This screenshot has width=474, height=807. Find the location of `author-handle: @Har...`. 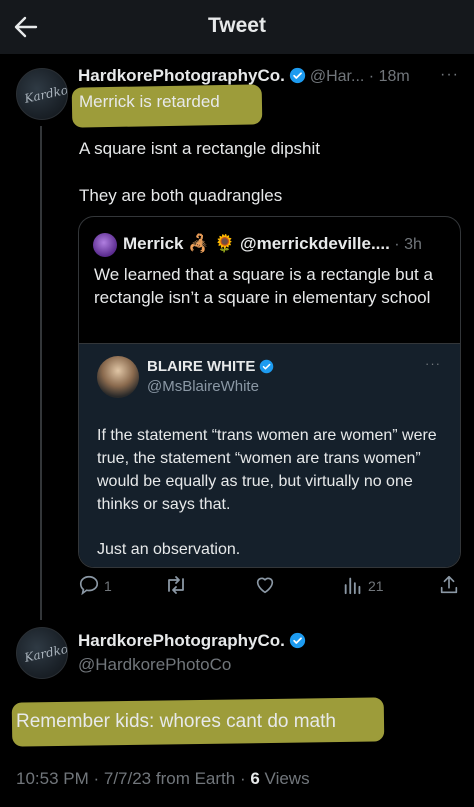

author-handle: @Har... is located at coordinates (337, 76).